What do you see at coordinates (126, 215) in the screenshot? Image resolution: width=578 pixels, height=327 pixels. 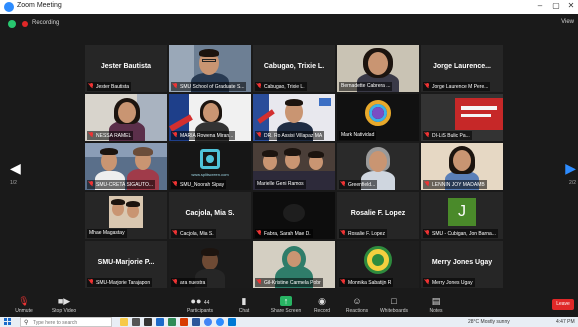 I see `participant-tile: Mhae Magastay` at bounding box center [126, 215].